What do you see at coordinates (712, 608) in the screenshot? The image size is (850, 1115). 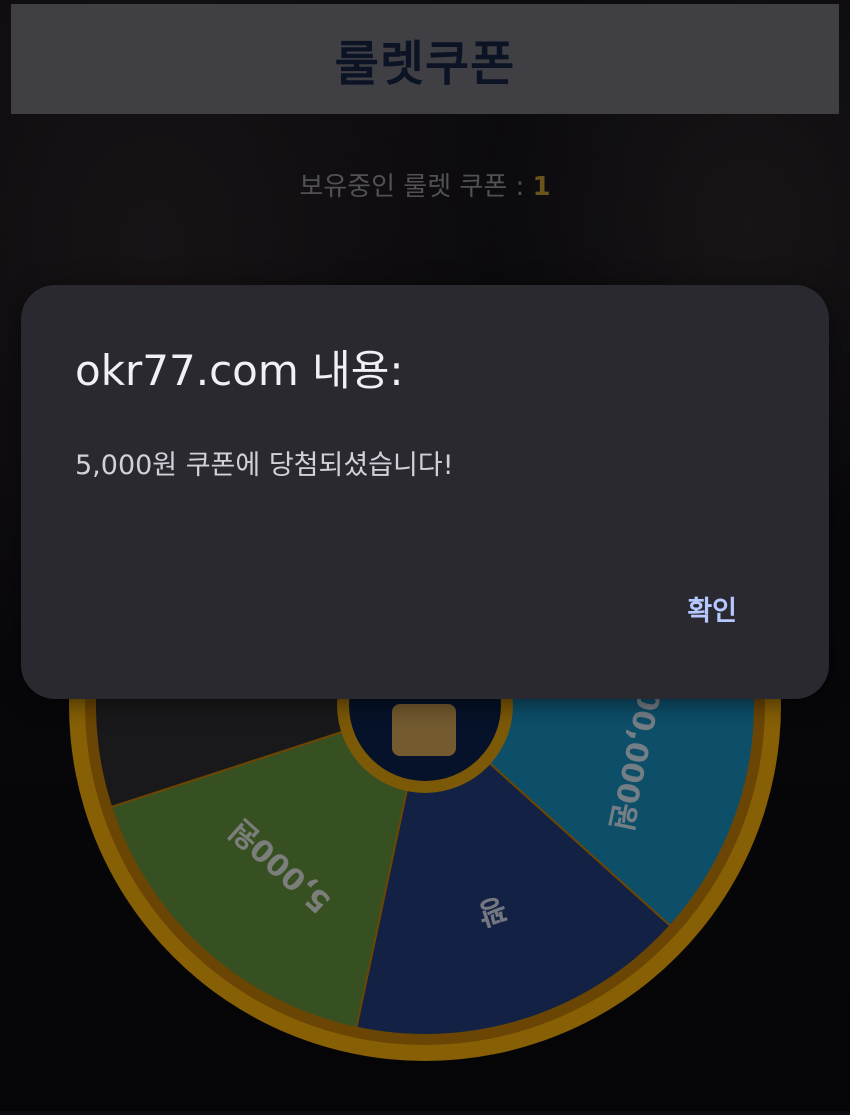 I see `confirm-button: 확인` at bounding box center [712, 608].